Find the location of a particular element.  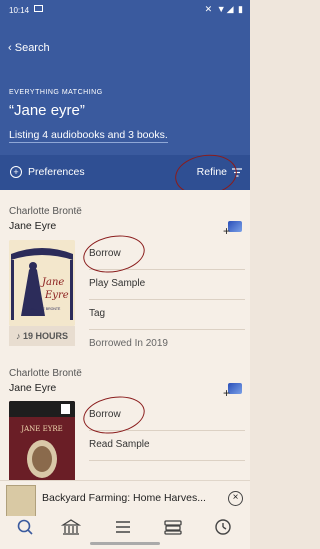

close-icon: × is located at coordinates (235, 498).